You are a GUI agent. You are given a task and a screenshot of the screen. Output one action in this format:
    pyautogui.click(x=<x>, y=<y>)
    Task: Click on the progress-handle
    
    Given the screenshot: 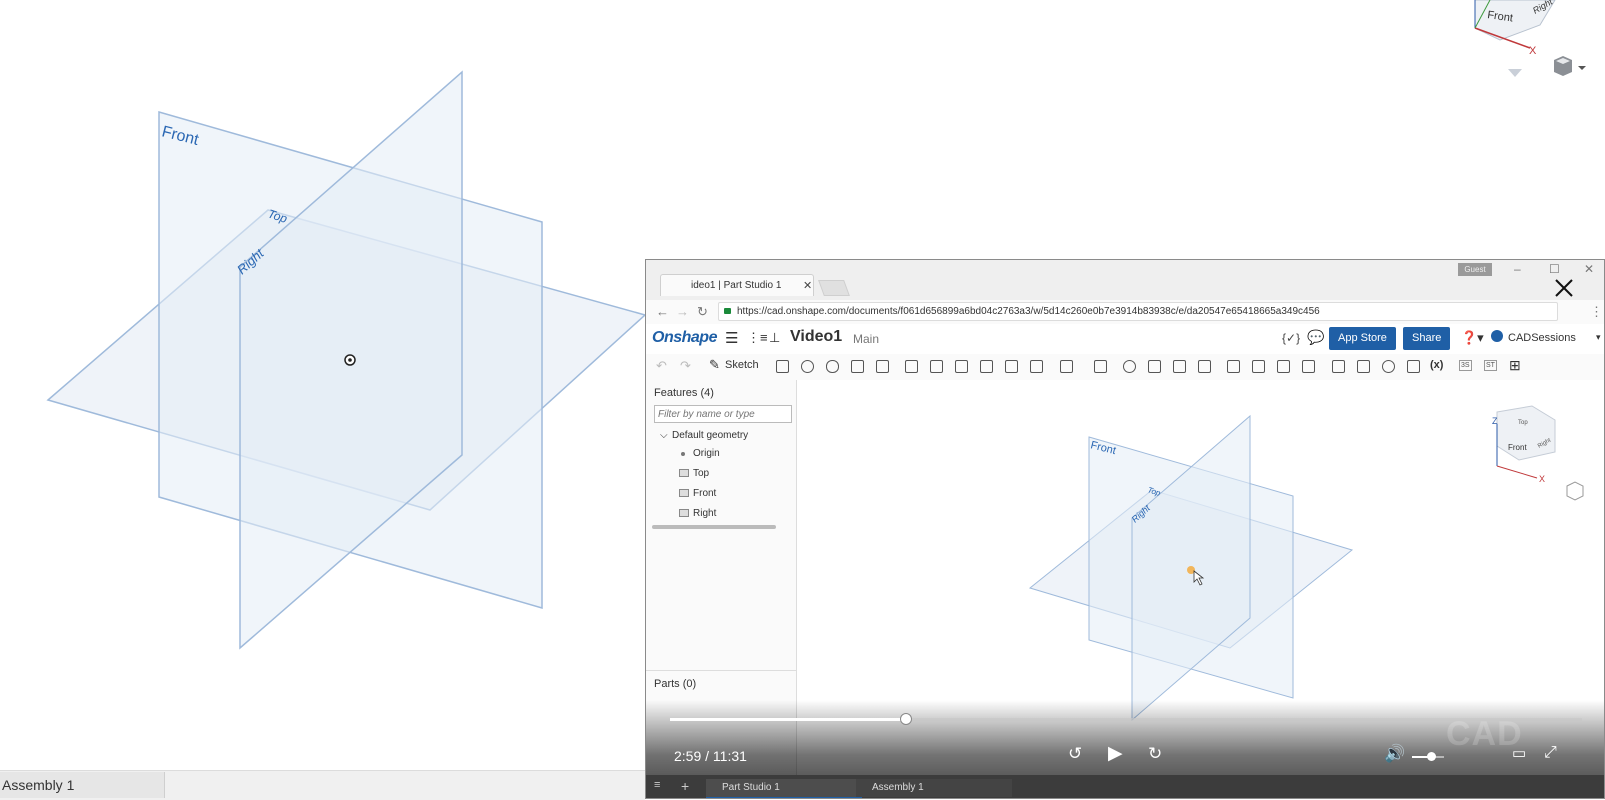 What is the action you would take?
    pyautogui.click(x=906, y=719)
    